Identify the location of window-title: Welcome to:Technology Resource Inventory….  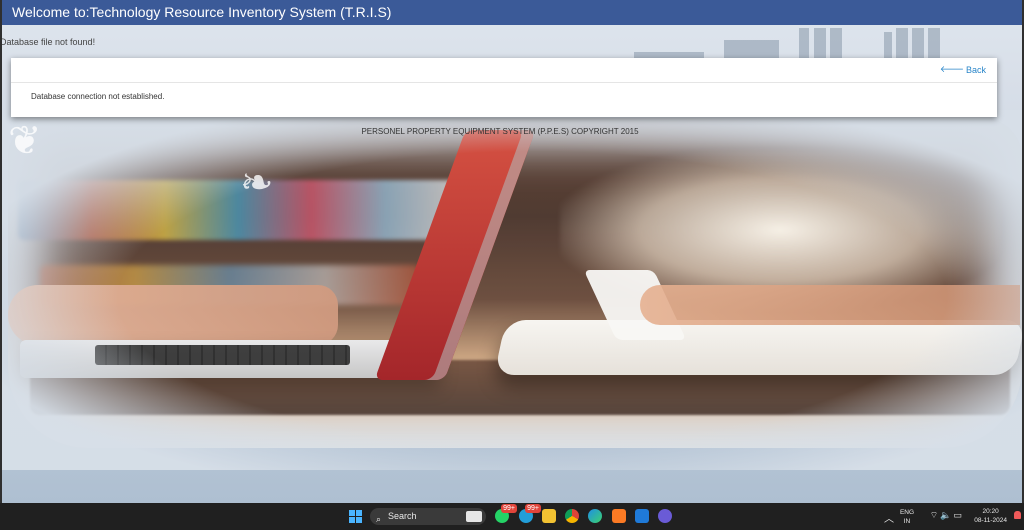
(202, 12).